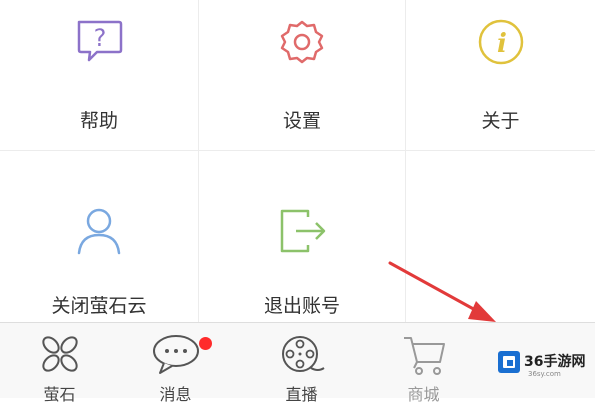  I want to click on tab-label: 商城, so click(423, 394).